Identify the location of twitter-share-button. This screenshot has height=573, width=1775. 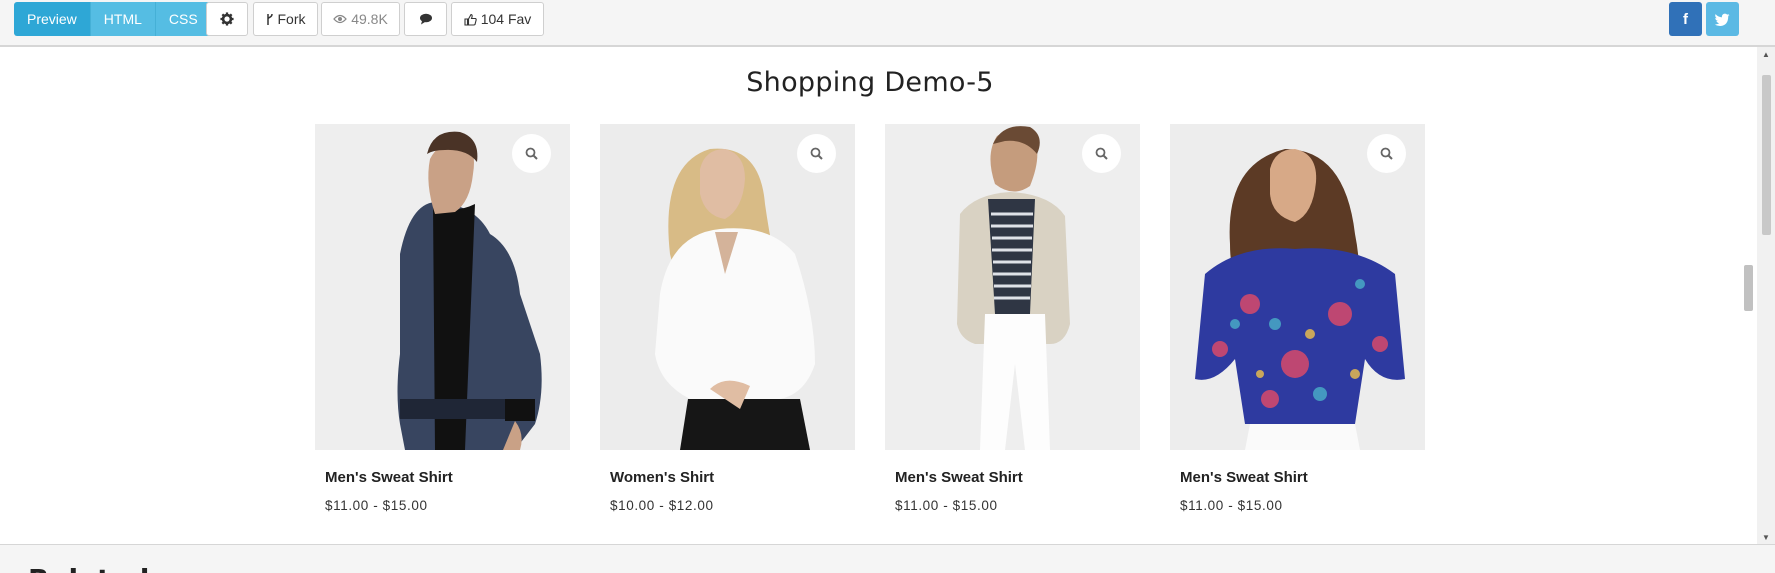
(1722, 19).